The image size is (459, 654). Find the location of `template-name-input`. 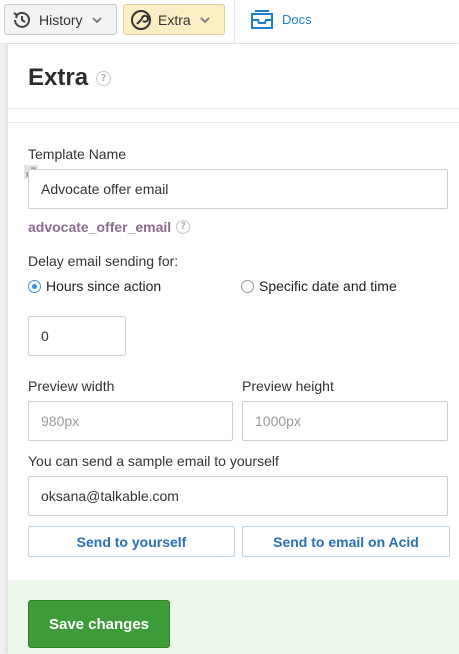

template-name-input is located at coordinates (238, 189).